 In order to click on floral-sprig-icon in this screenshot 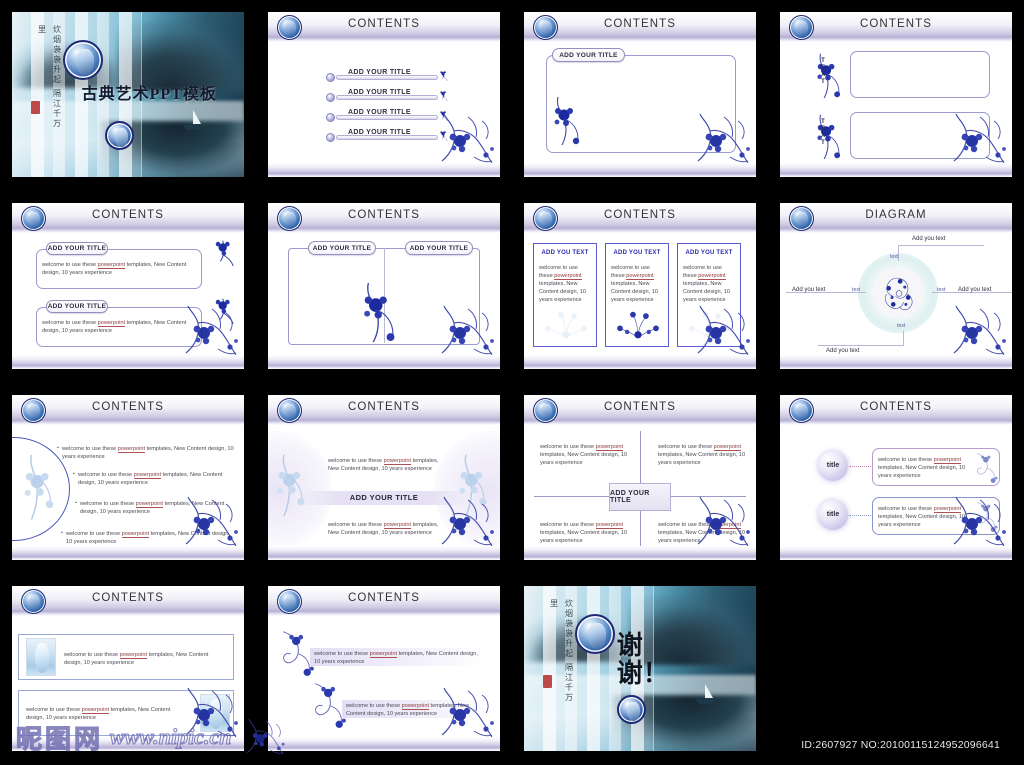, I will do `click(444, 95)`.